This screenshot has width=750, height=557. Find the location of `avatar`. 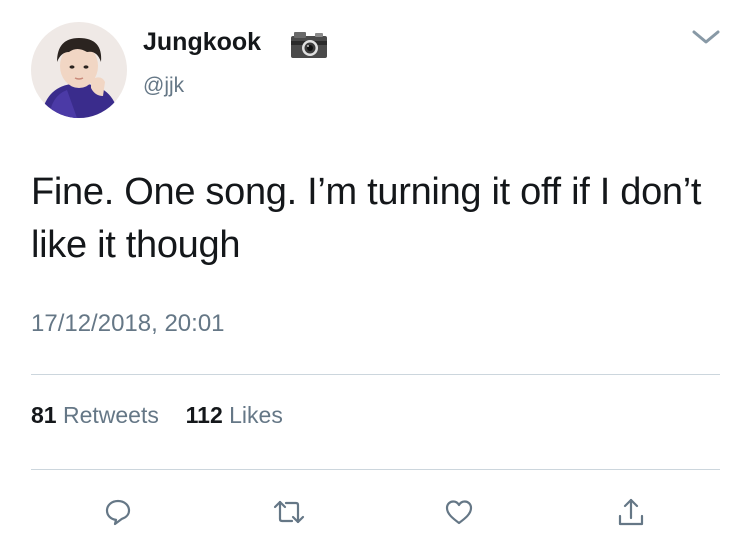

avatar is located at coordinates (79, 70).